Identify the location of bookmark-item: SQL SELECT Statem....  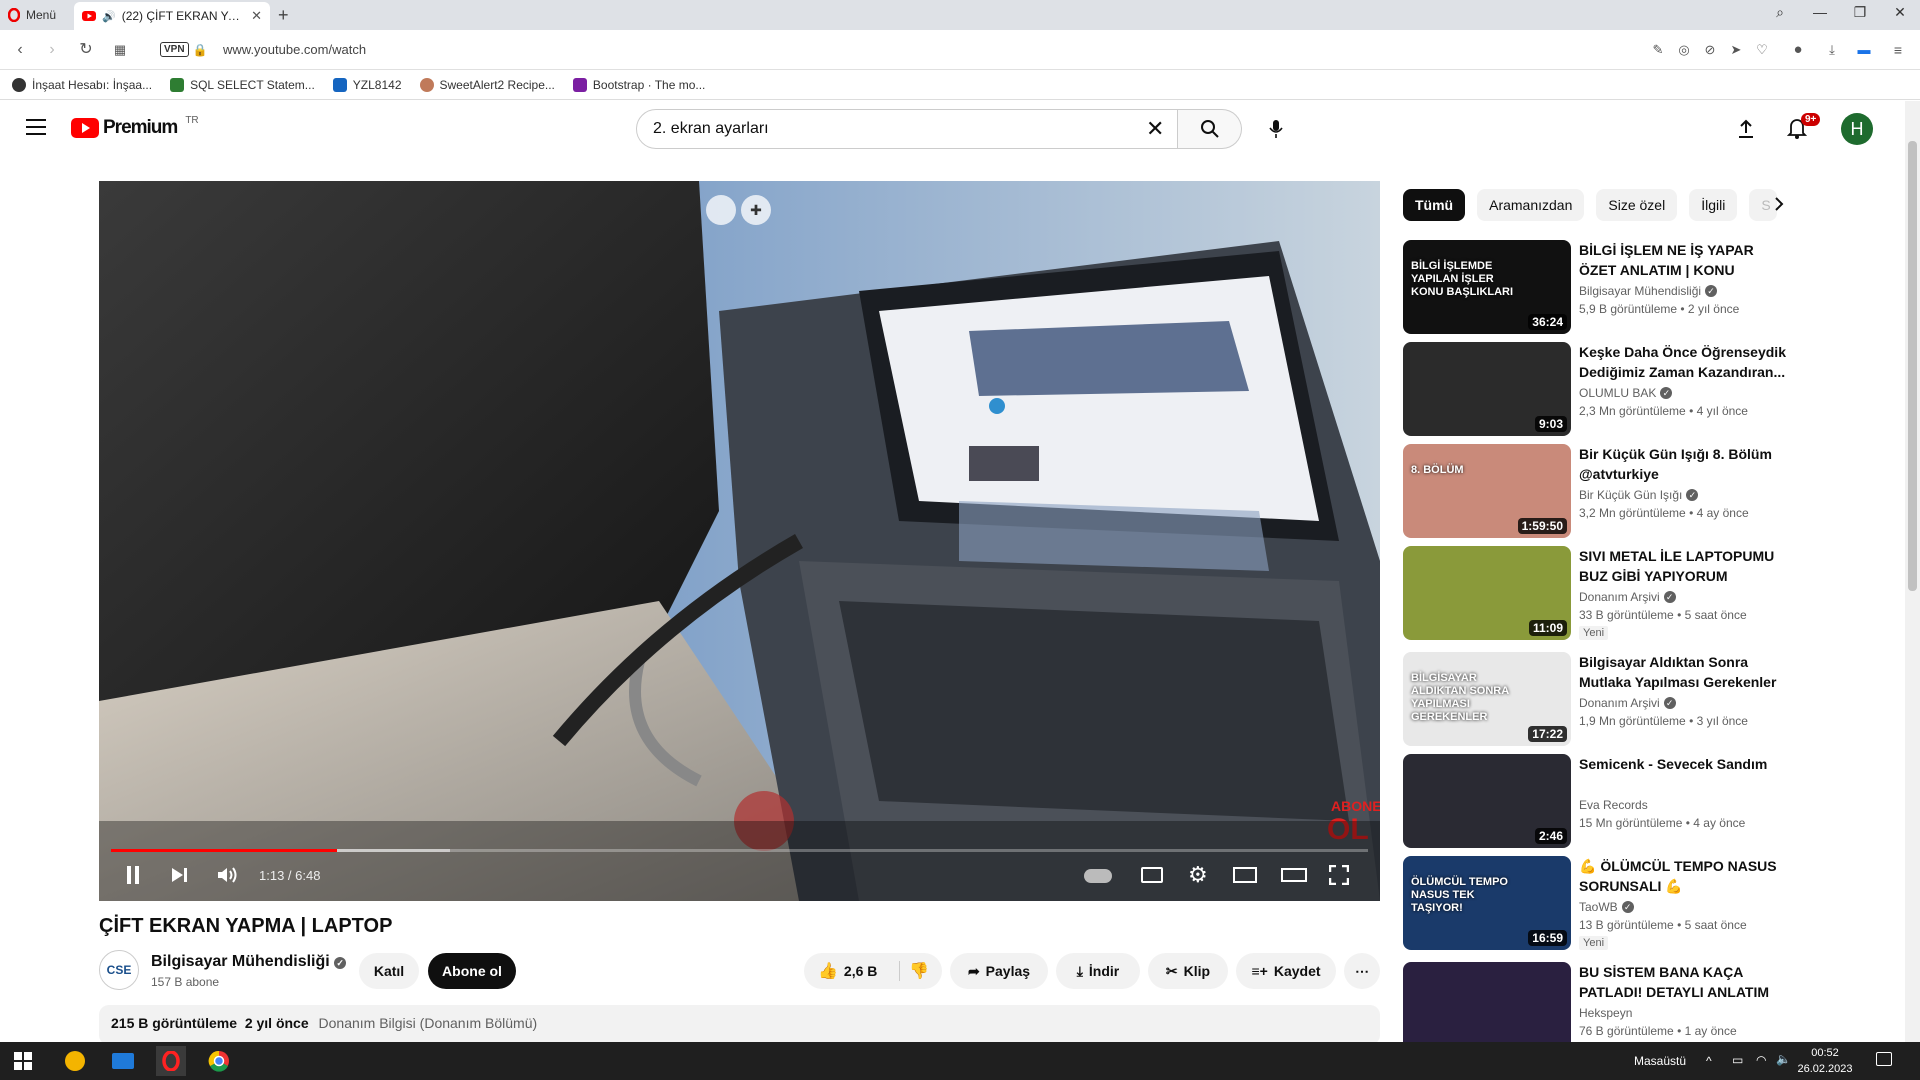
(242, 84).